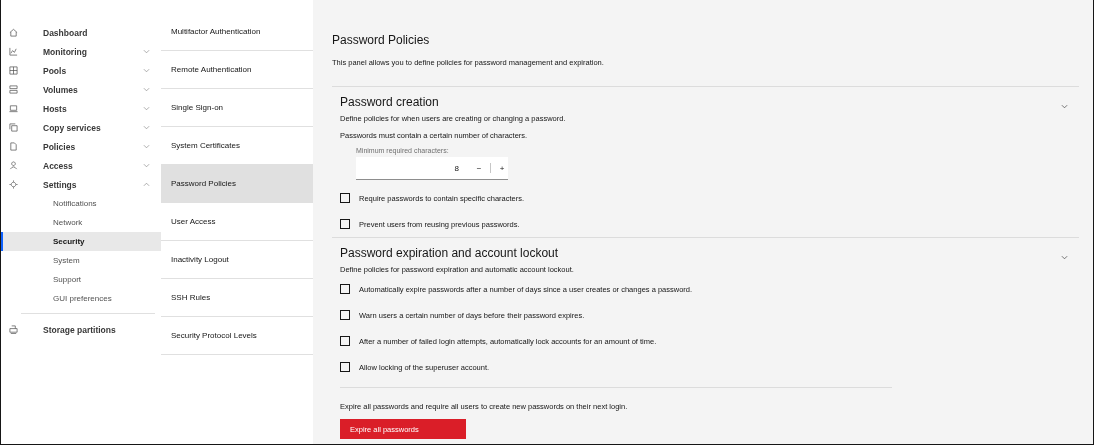 Image resolution: width=1094 pixels, height=445 pixels. What do you see at coordinates (13, 108) in the screenshot?
I see `monitor-icon` at bounding box center [13, 108].